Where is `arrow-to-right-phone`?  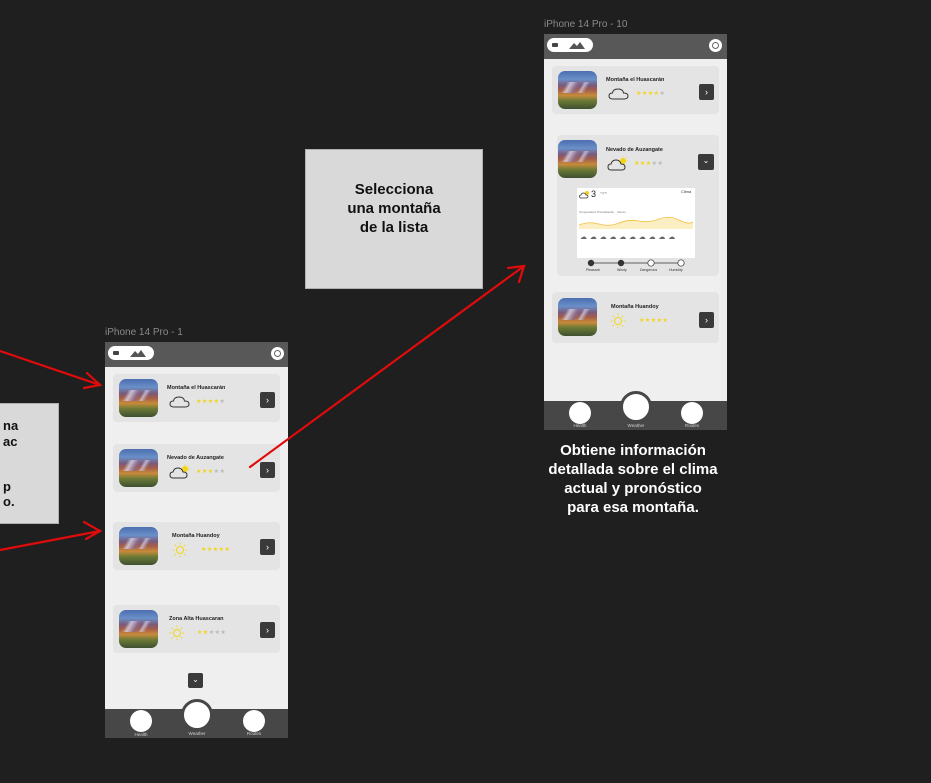
arrow-to-right-phone is located at coordinates (387, 366).